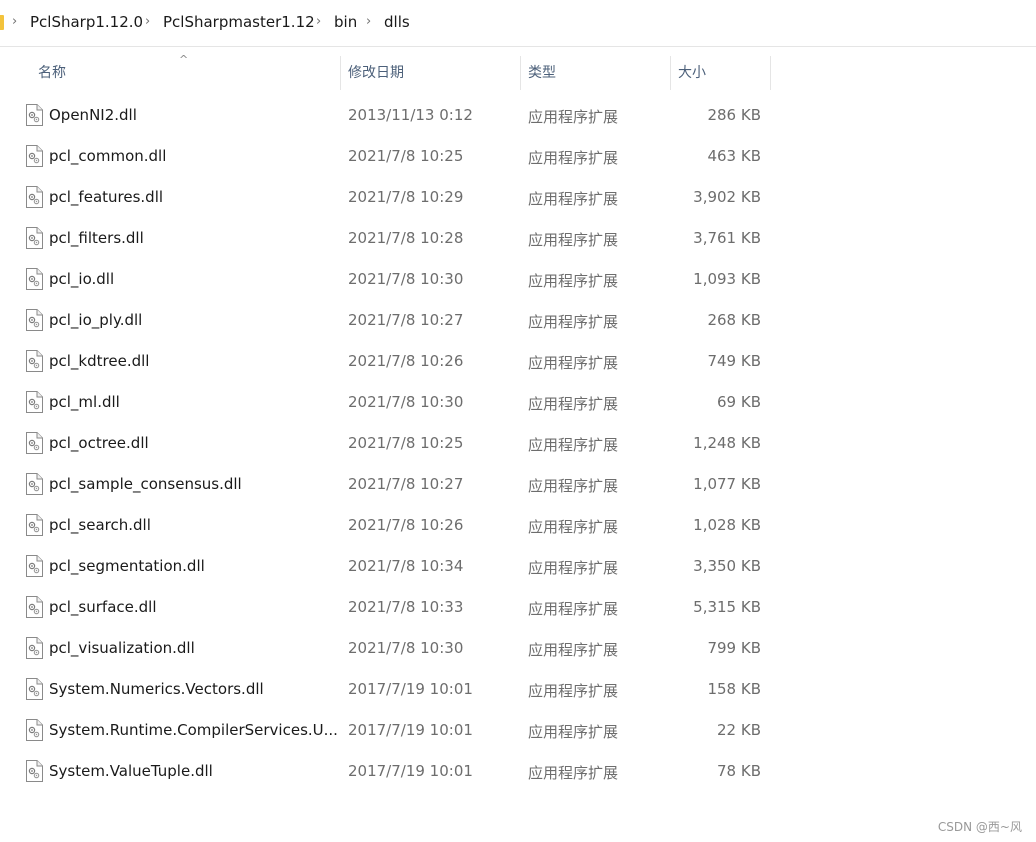 The image size is (1036, 842). Describe the element at coordinates (93, 115) in the screenshot. I see `file-name: OpenNI2.dll` at that location.